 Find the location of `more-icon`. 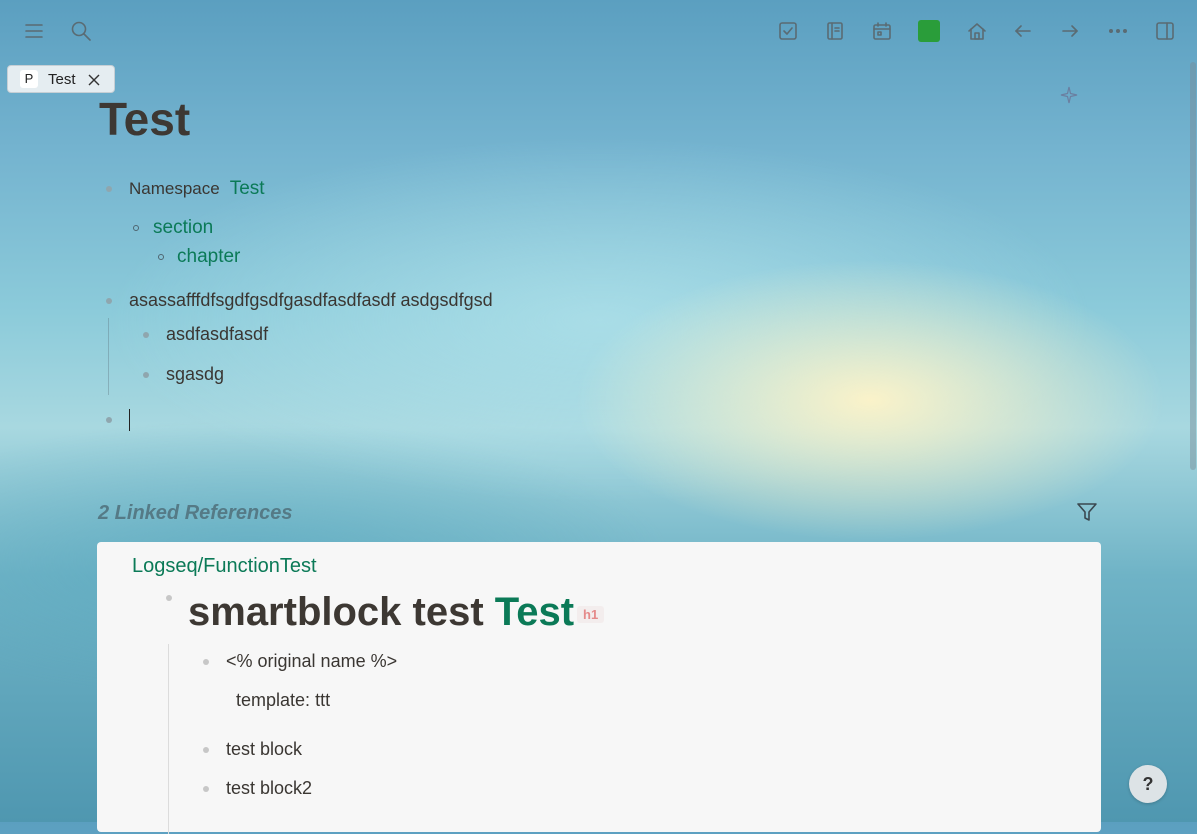

more-icon is located at coordinates (1118, 31).